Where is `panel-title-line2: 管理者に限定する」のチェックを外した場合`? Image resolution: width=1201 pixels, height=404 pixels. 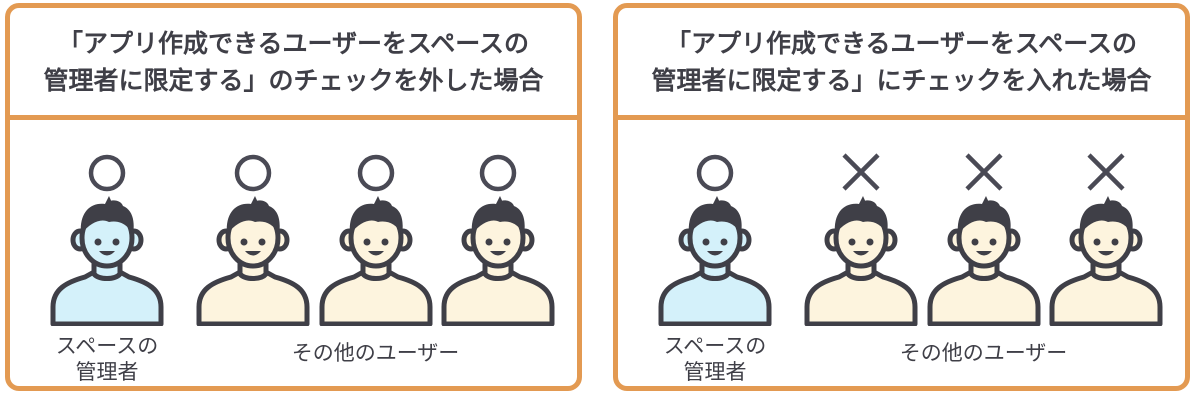
panel-title-line2: 管理者に限定する」のチェックを外した場合 is located at coordinates (293, 80).